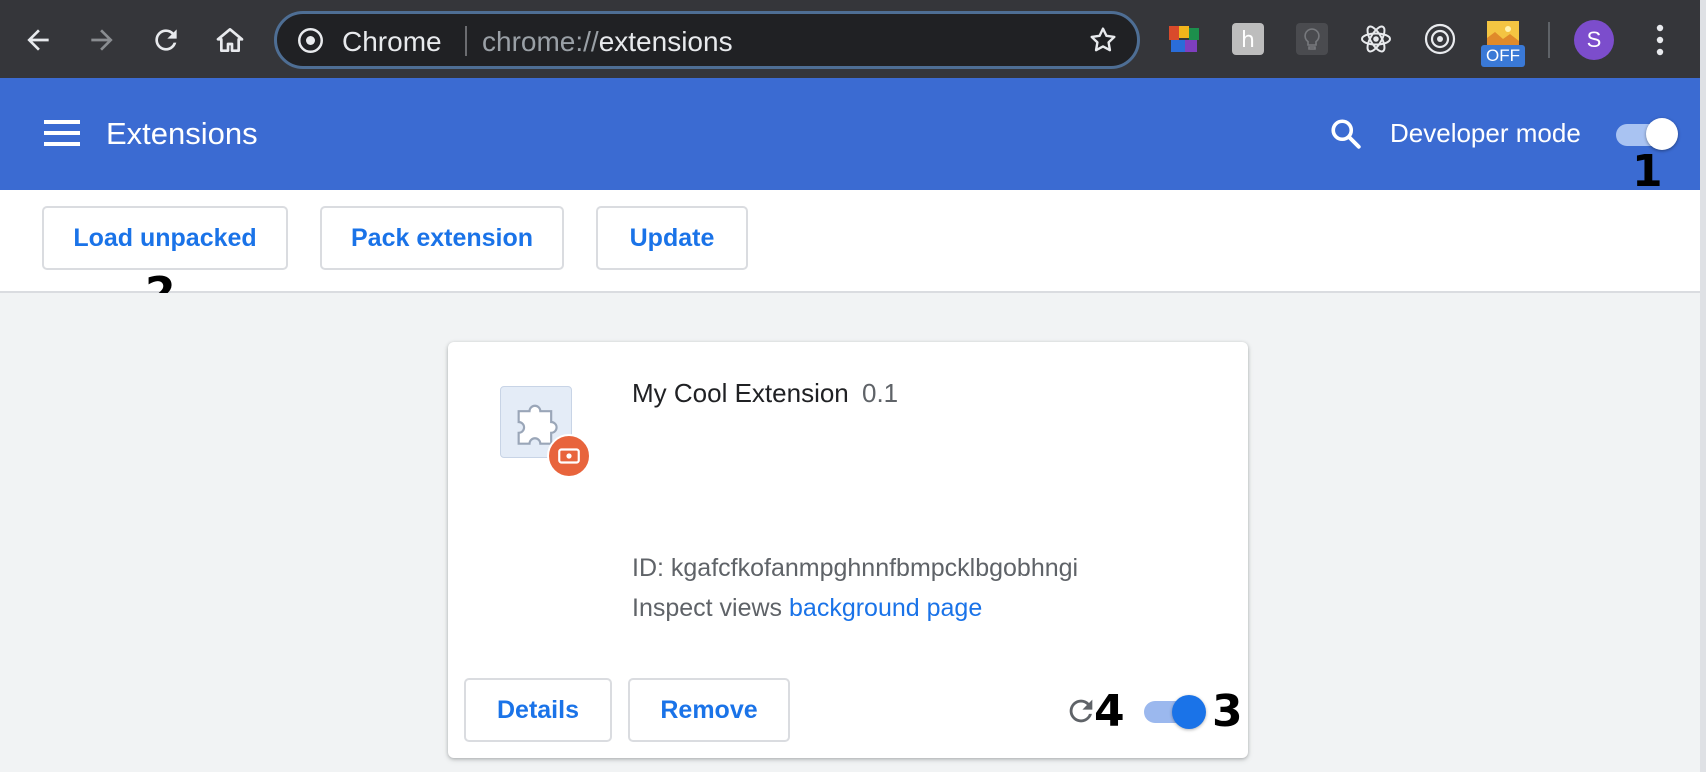 The width and height of the screenshot is (1706, 772). What do you see at coordinates (1594, 40) in the screenshot?
I see `profile-avatar: S` at bounding box center [1594, 40].